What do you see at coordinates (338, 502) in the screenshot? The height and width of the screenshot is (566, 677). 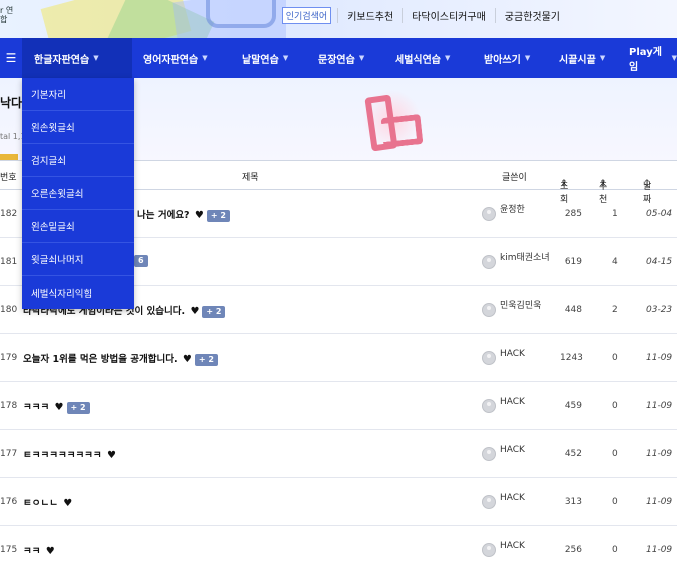 I see `table-row: 176 ㅌㅇㄴㄴ ♥ HACK 313 0 11-09` at bounding box center [338, 502].